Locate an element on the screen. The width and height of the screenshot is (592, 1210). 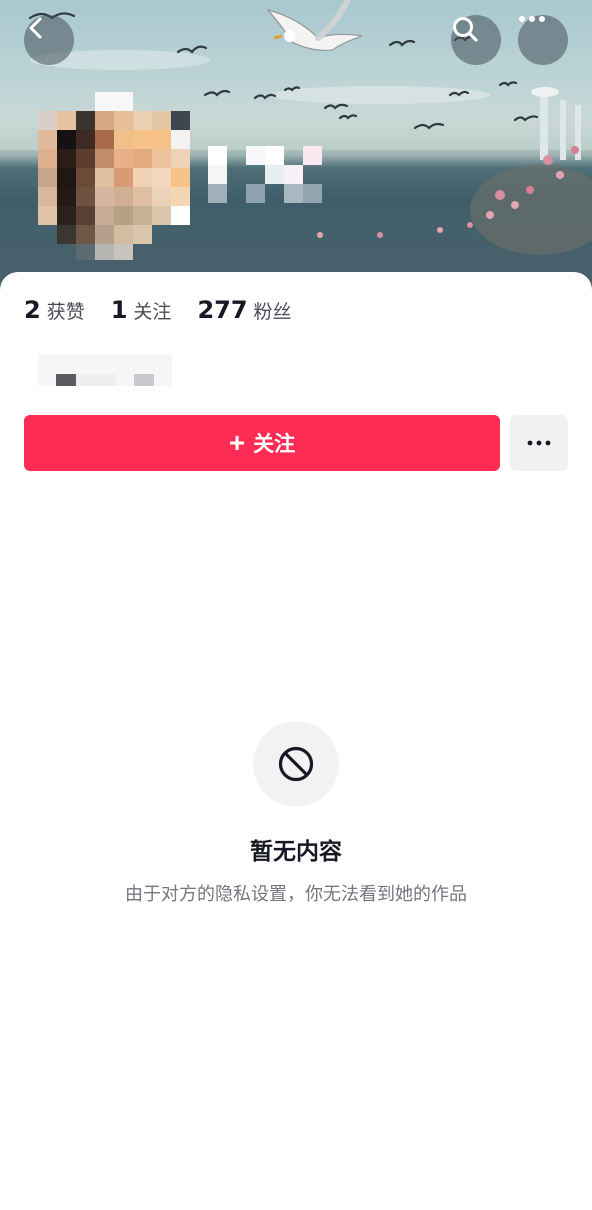
empty-state-description: 由于对方的隐私设置，你无法看到她的作品 is located at coordinates (296, 894).